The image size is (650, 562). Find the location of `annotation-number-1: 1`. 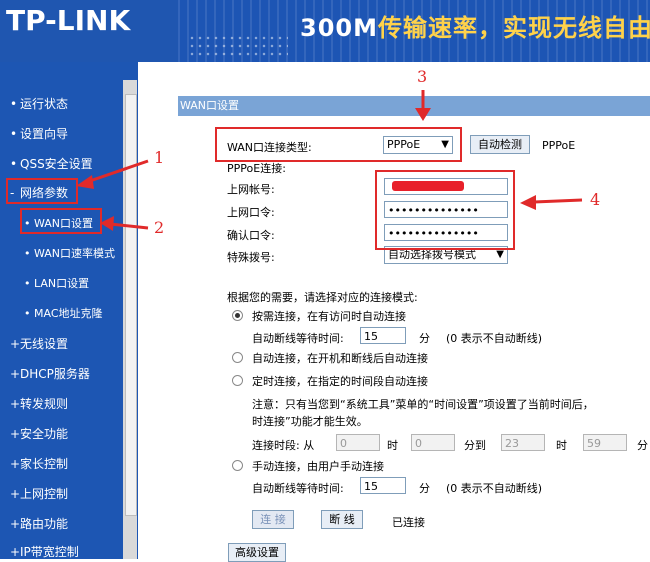

annotation-number-1: 1 is located at coordinates (159, 157).